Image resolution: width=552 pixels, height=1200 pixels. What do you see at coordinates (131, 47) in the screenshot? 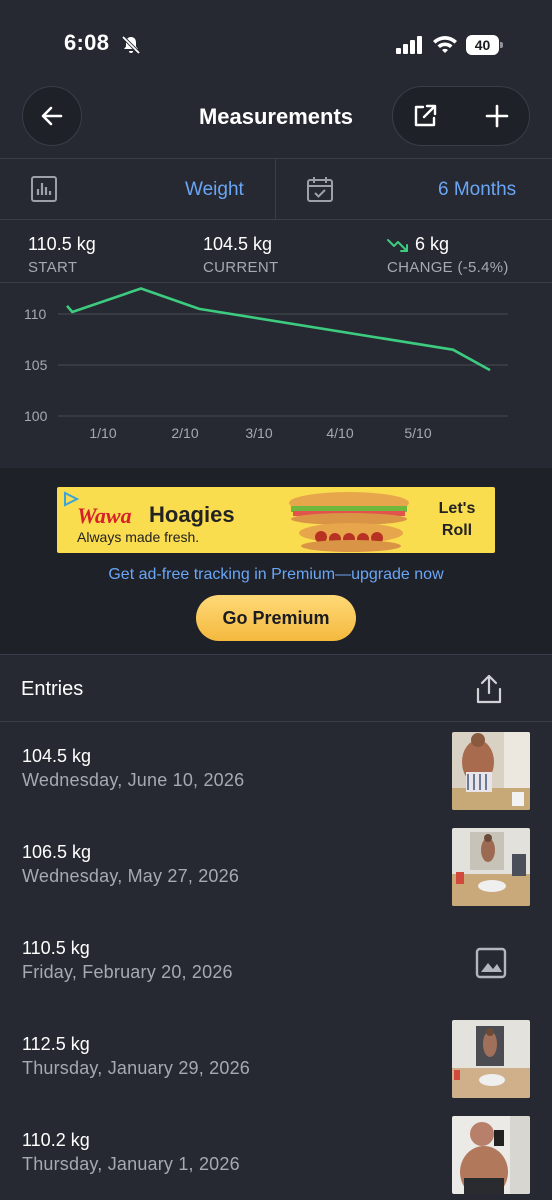
I see `bell-muted-icon` at bounding box center [131, 47].